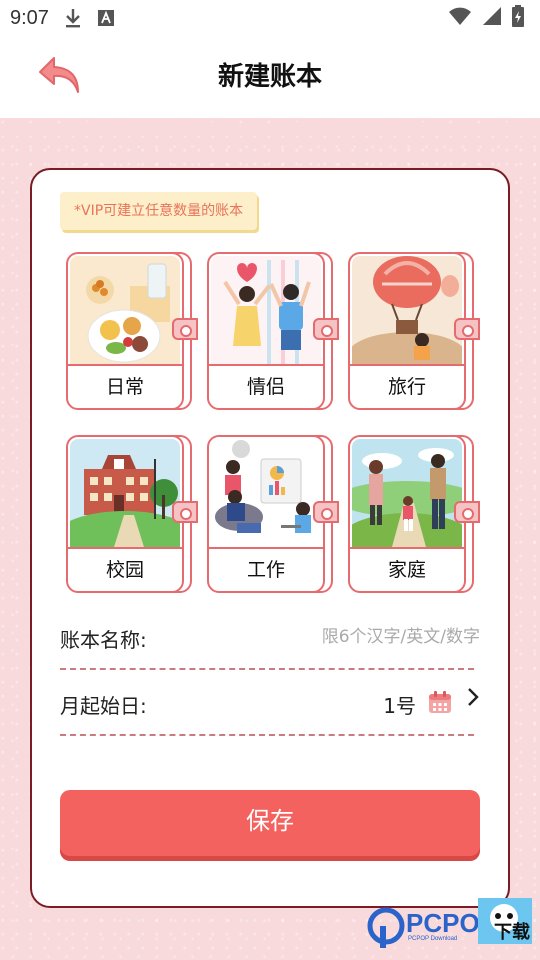 The image size is (540, 960). What do you see at coordinates (103, 706) in the screenshot?
I see `start-day-label: 月起始日:` at bounding box center [103, 706].